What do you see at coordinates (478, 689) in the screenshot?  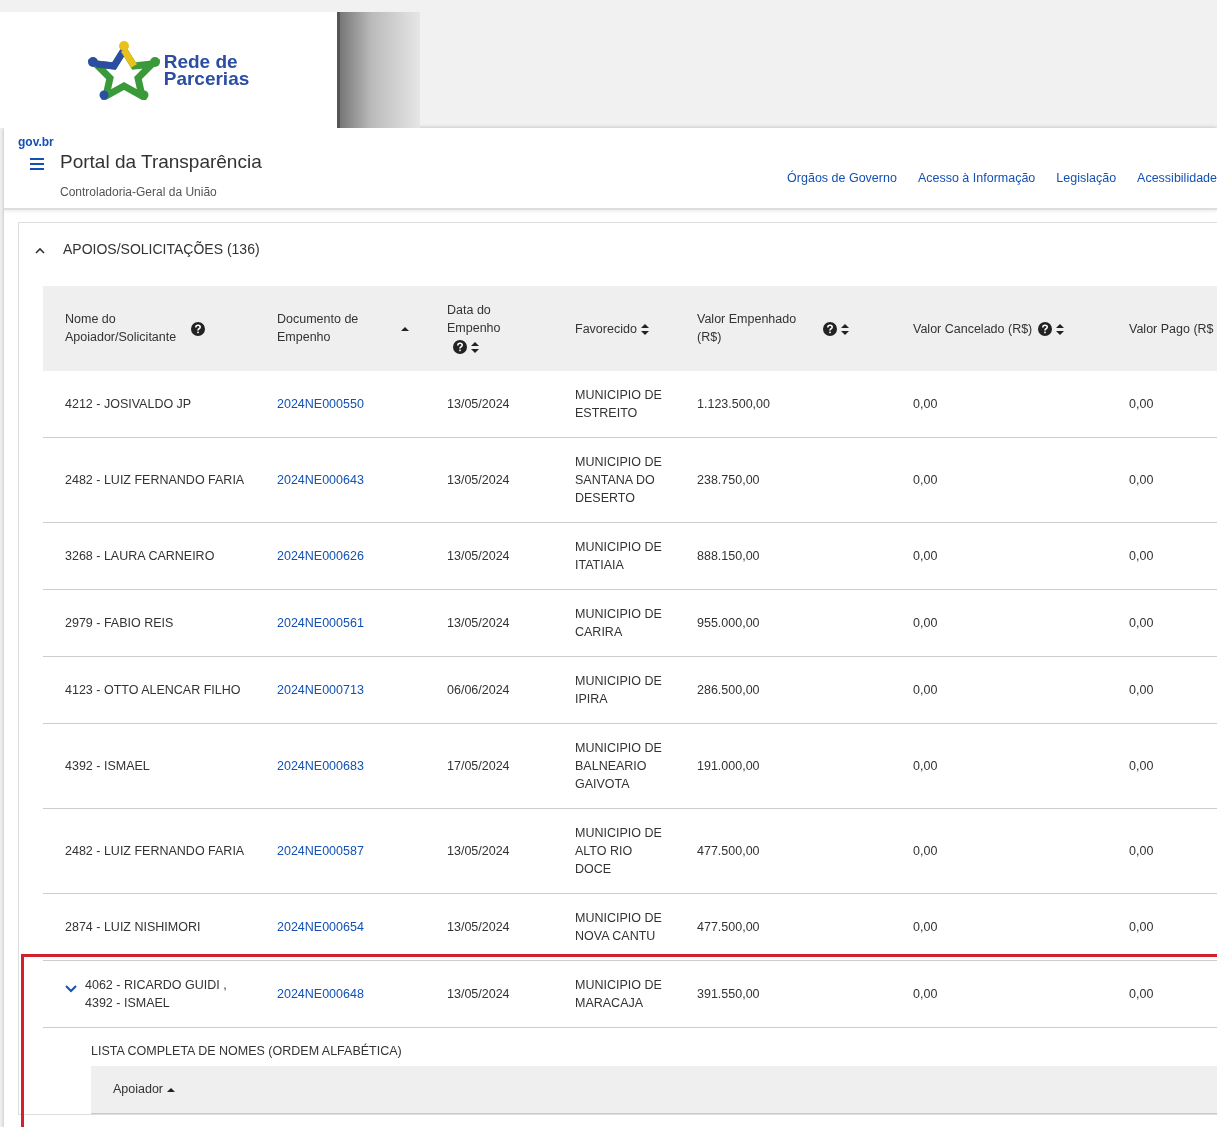 I see `date-text: 06/06/2024` at bounding box center [478, 689].